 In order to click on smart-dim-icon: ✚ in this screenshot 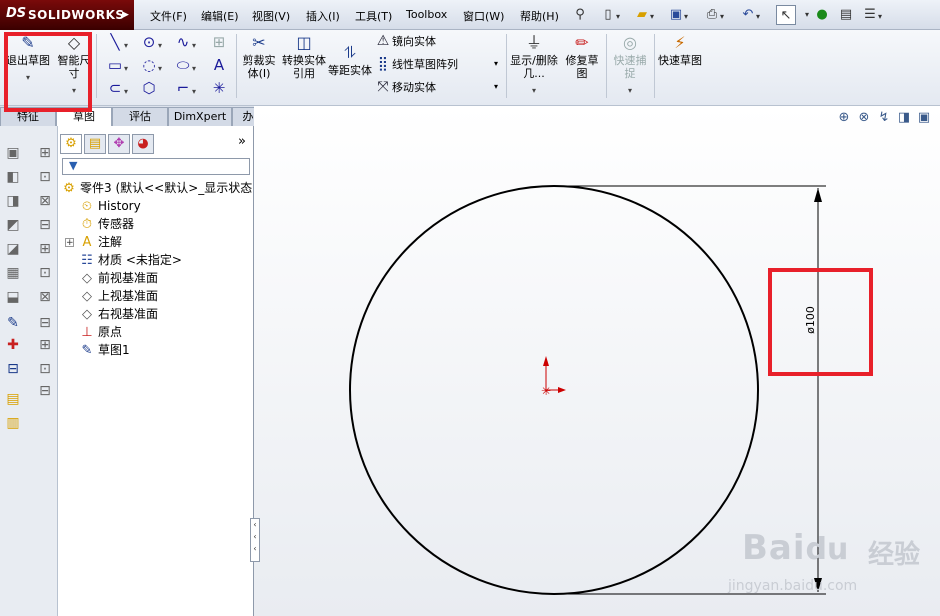, I will do `click(13, 345)`.